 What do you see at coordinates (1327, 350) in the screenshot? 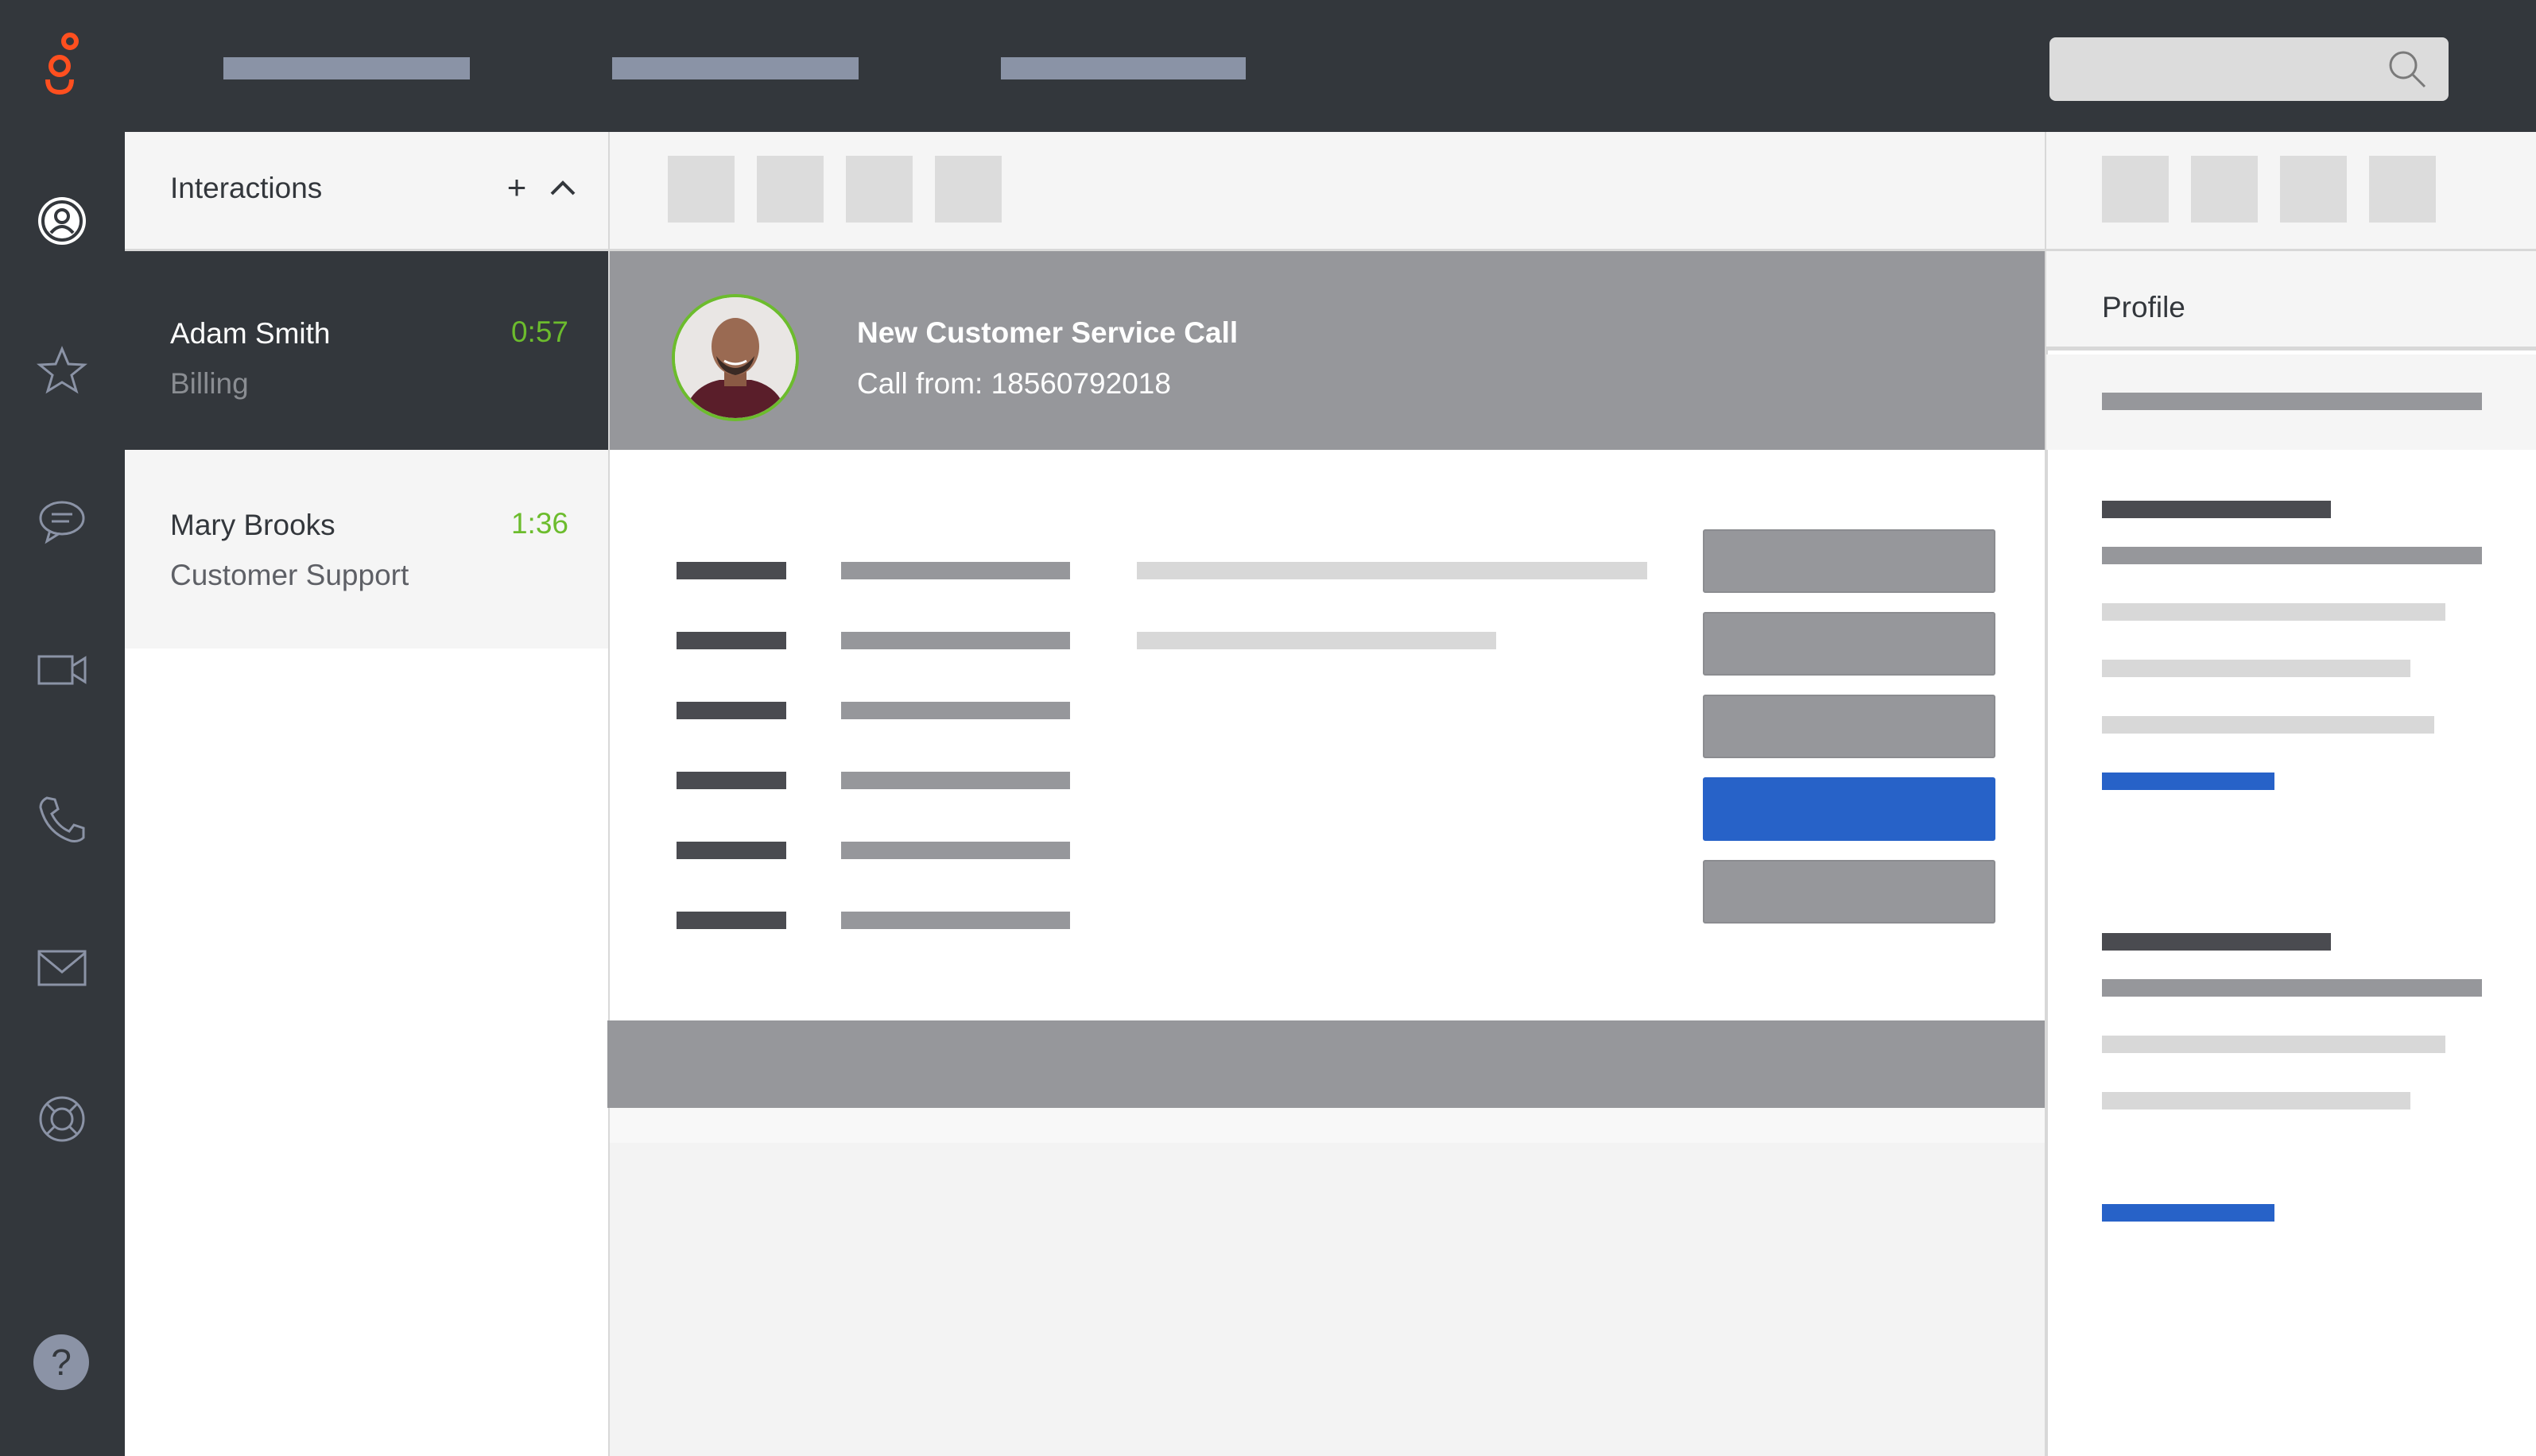
I see `call-banner` at bounding box center [1327, 350].